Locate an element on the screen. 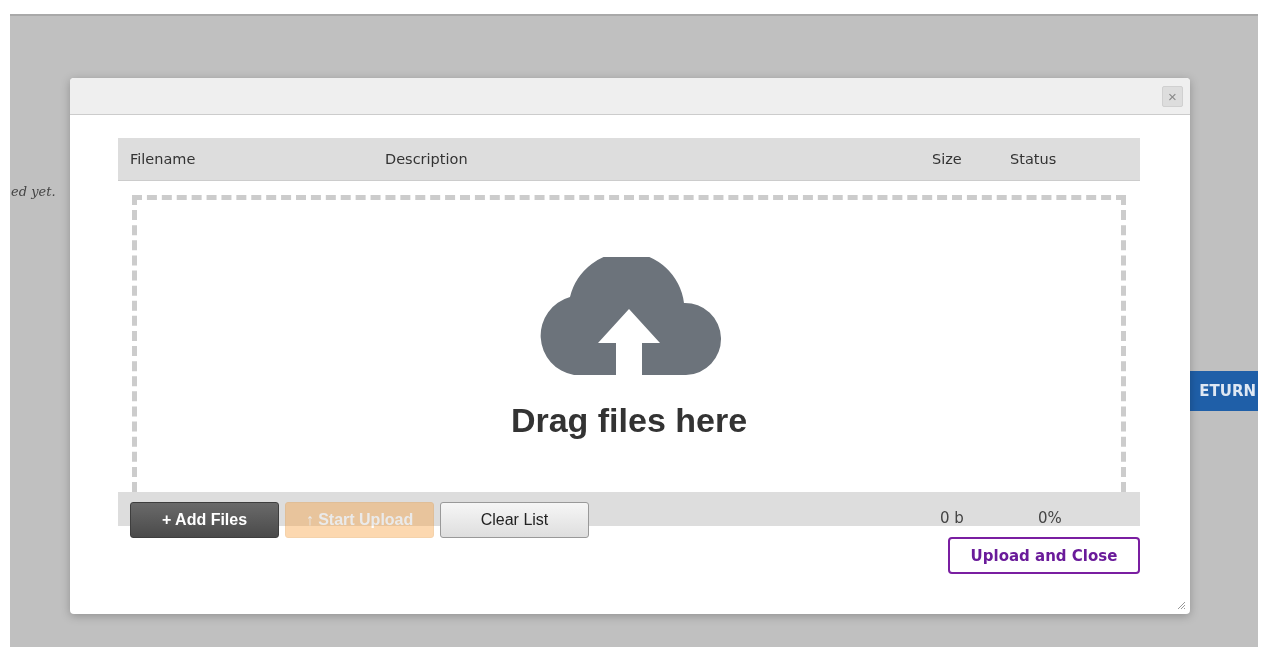 Image resolution: width=1262 pixels, height=647 pixels. toolbar-button: Clear List is located at coordinates (514, 520).